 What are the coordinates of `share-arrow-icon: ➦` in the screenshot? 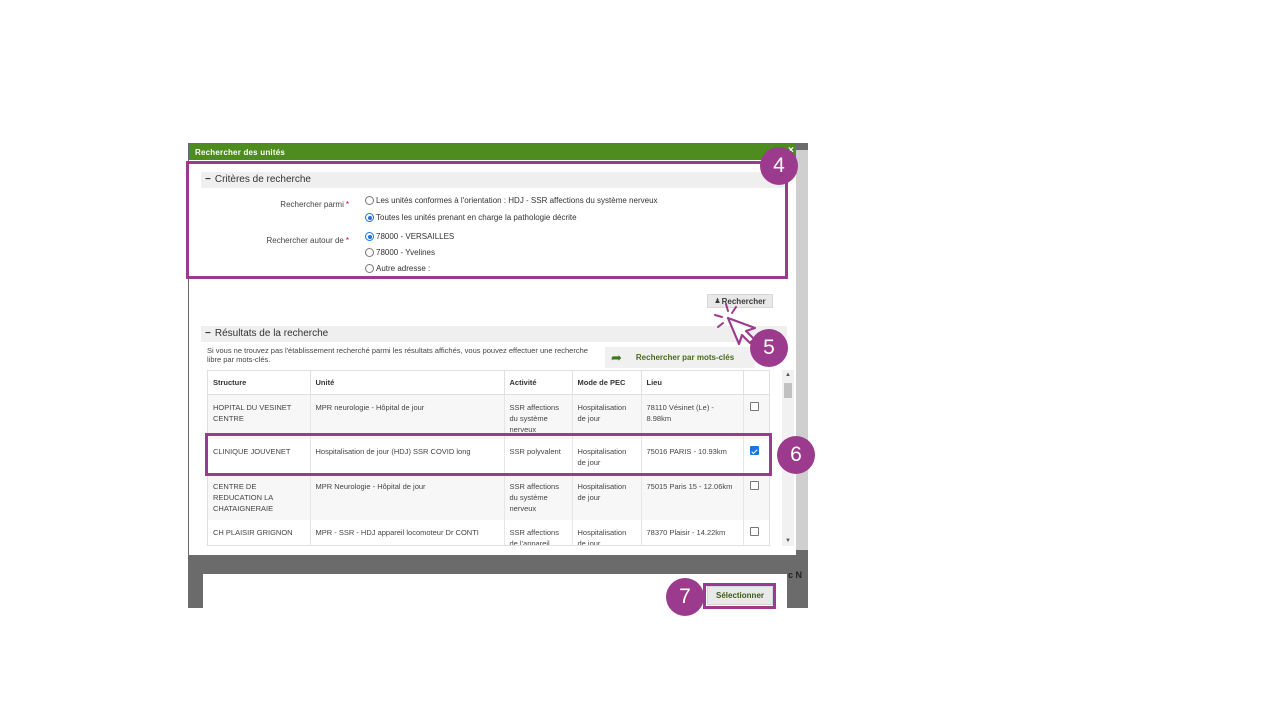 It's located at (616, 357).